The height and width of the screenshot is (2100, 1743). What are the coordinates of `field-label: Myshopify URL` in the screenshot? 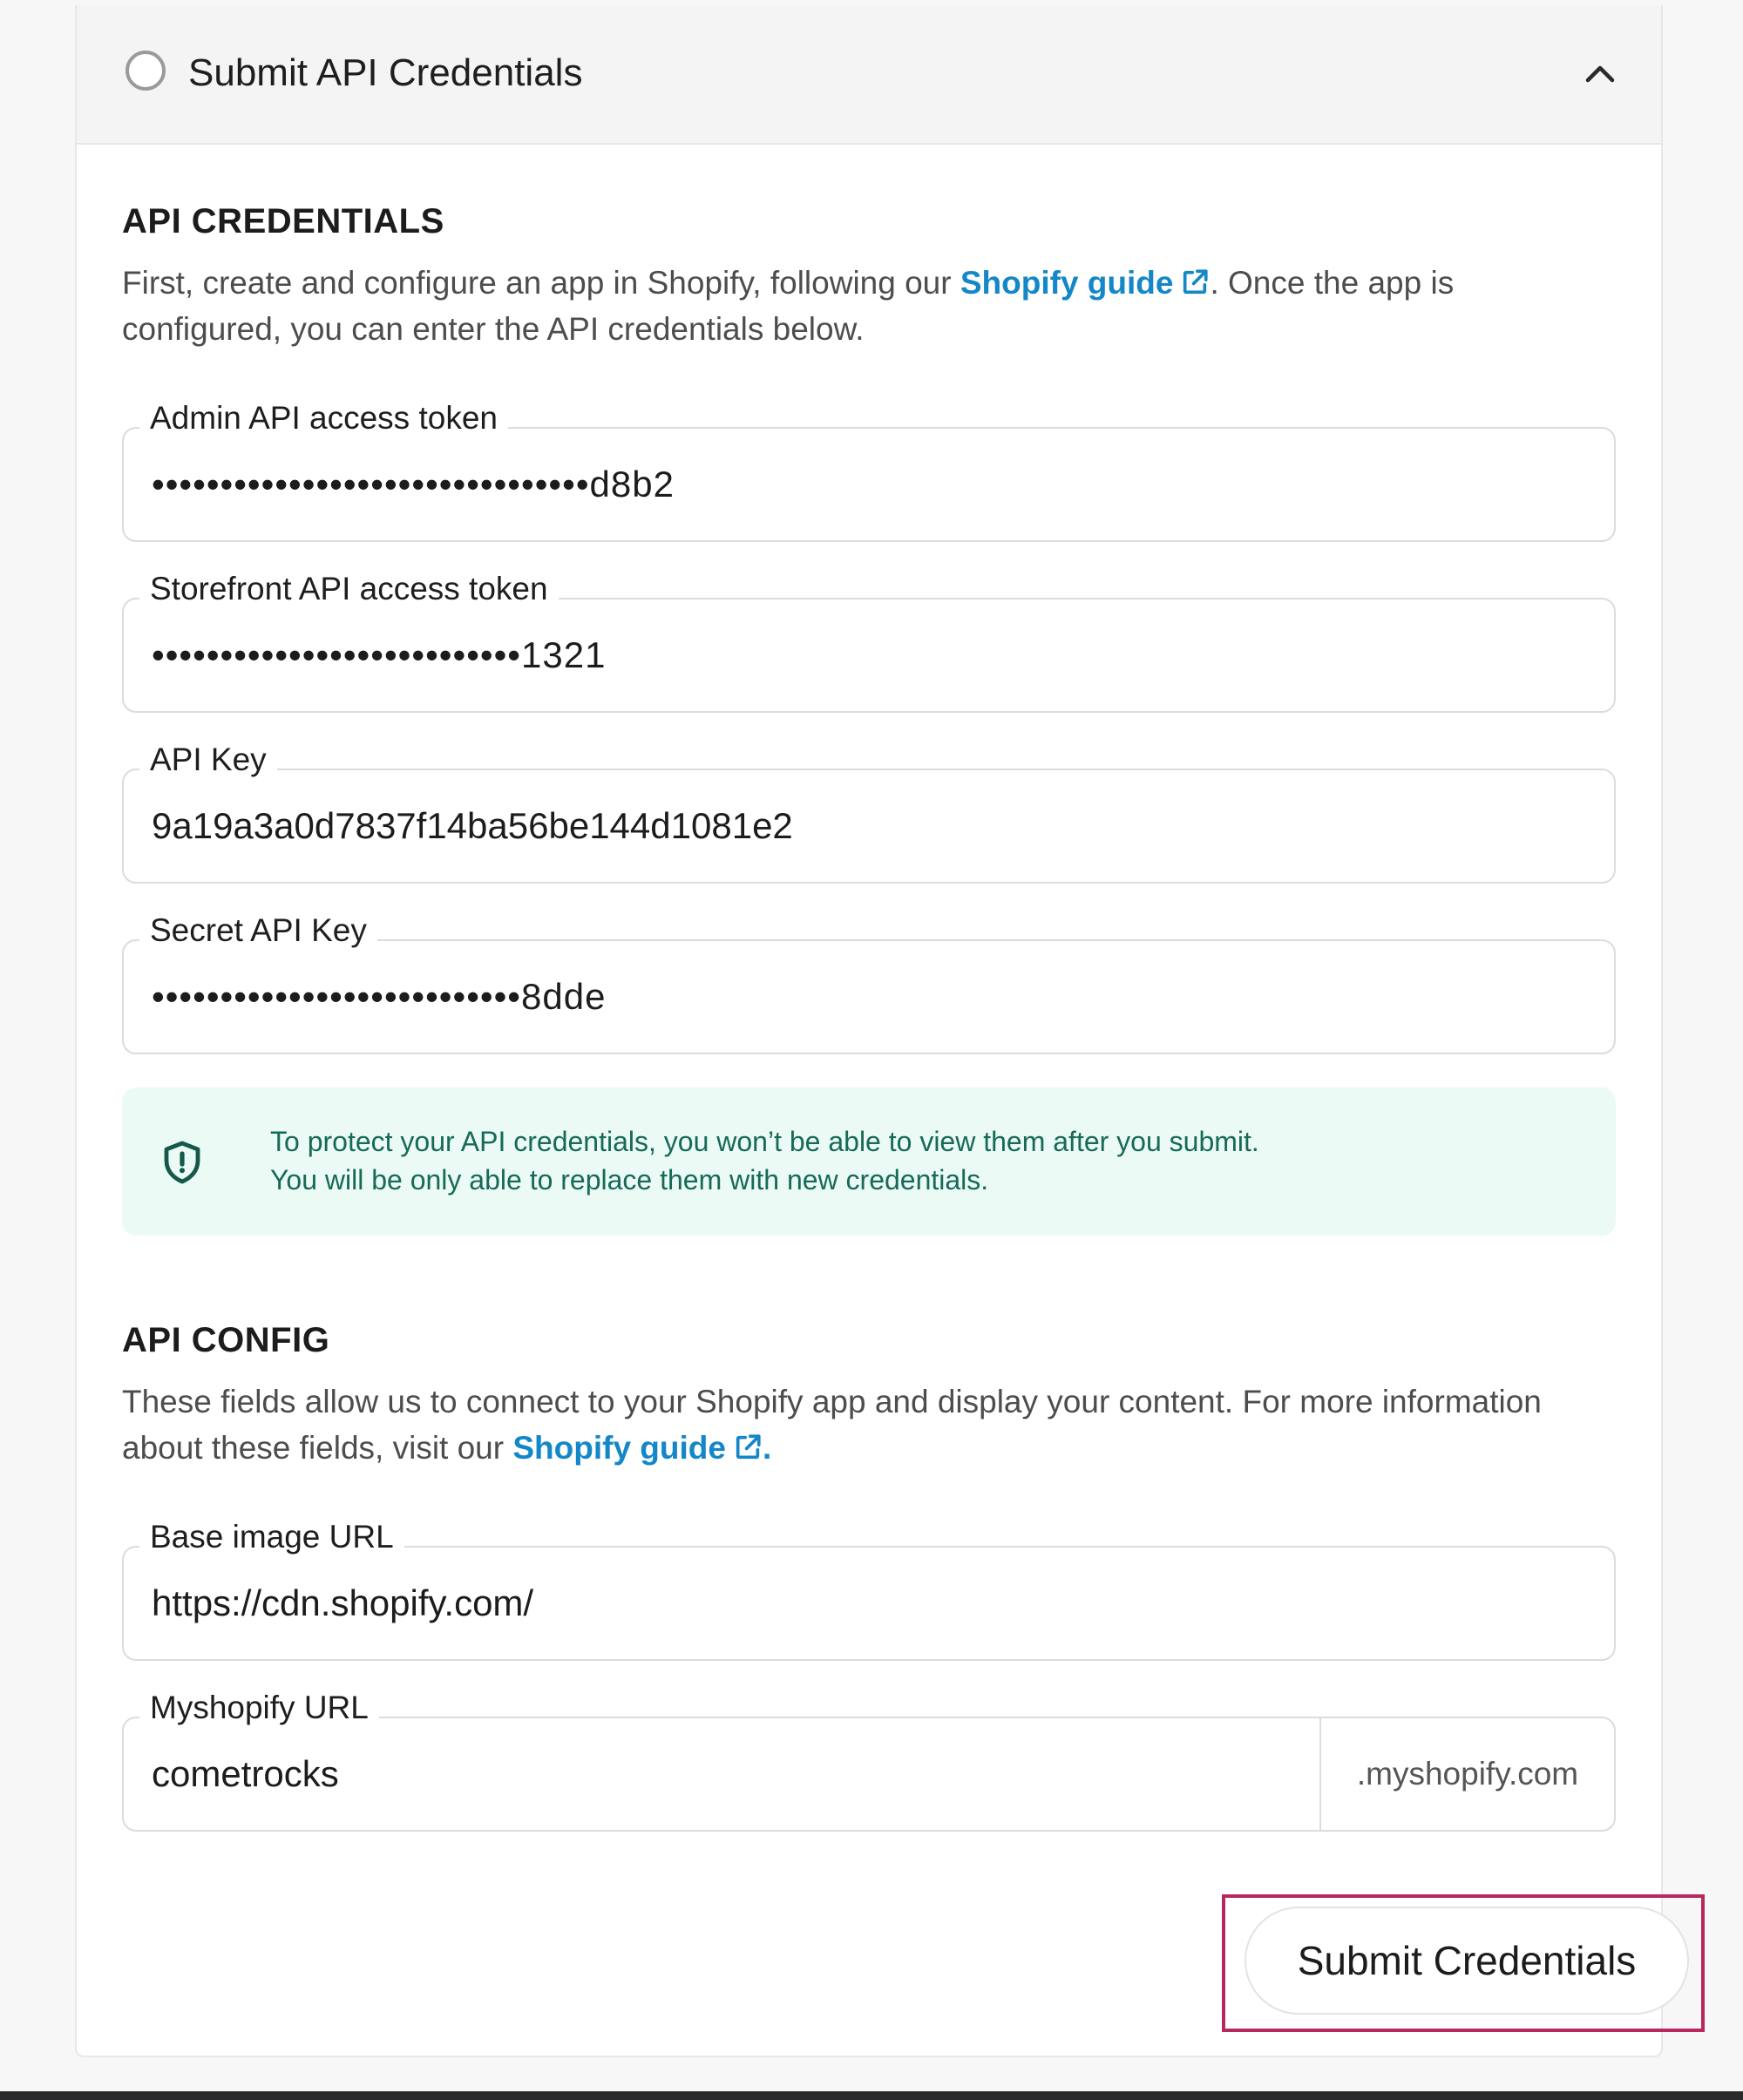 It's located at (259, 1708).